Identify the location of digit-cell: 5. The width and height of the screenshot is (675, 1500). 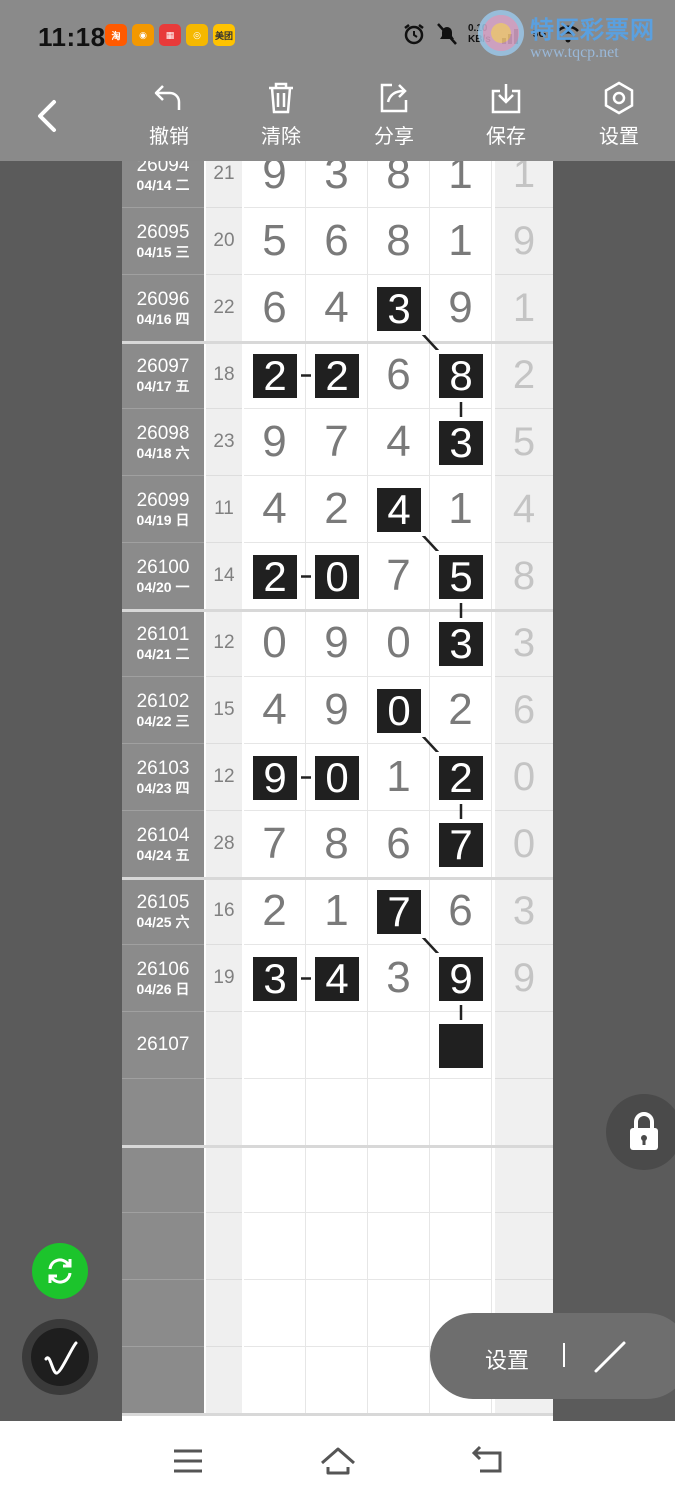
(275, 241).